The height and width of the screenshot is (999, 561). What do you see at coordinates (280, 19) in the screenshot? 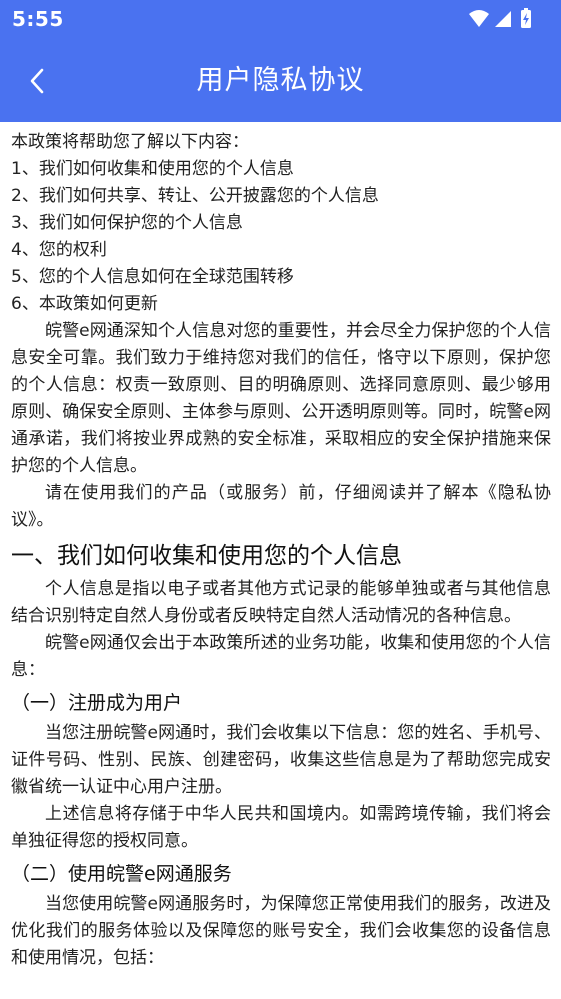
I see `status-bar: 5:55` at bounding box center [280, 19].